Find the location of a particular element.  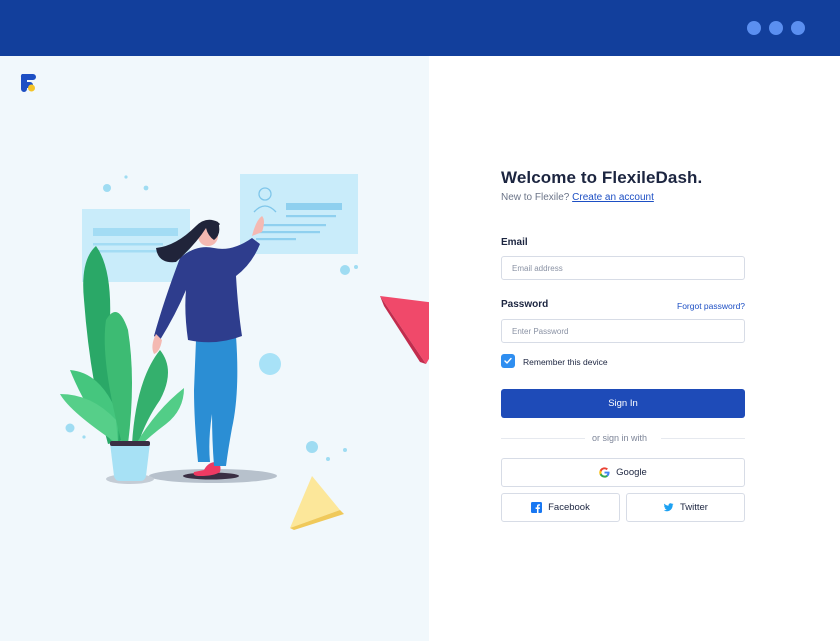

twitter-sign-in-button: Twitter is located at coordinates (685, 507).